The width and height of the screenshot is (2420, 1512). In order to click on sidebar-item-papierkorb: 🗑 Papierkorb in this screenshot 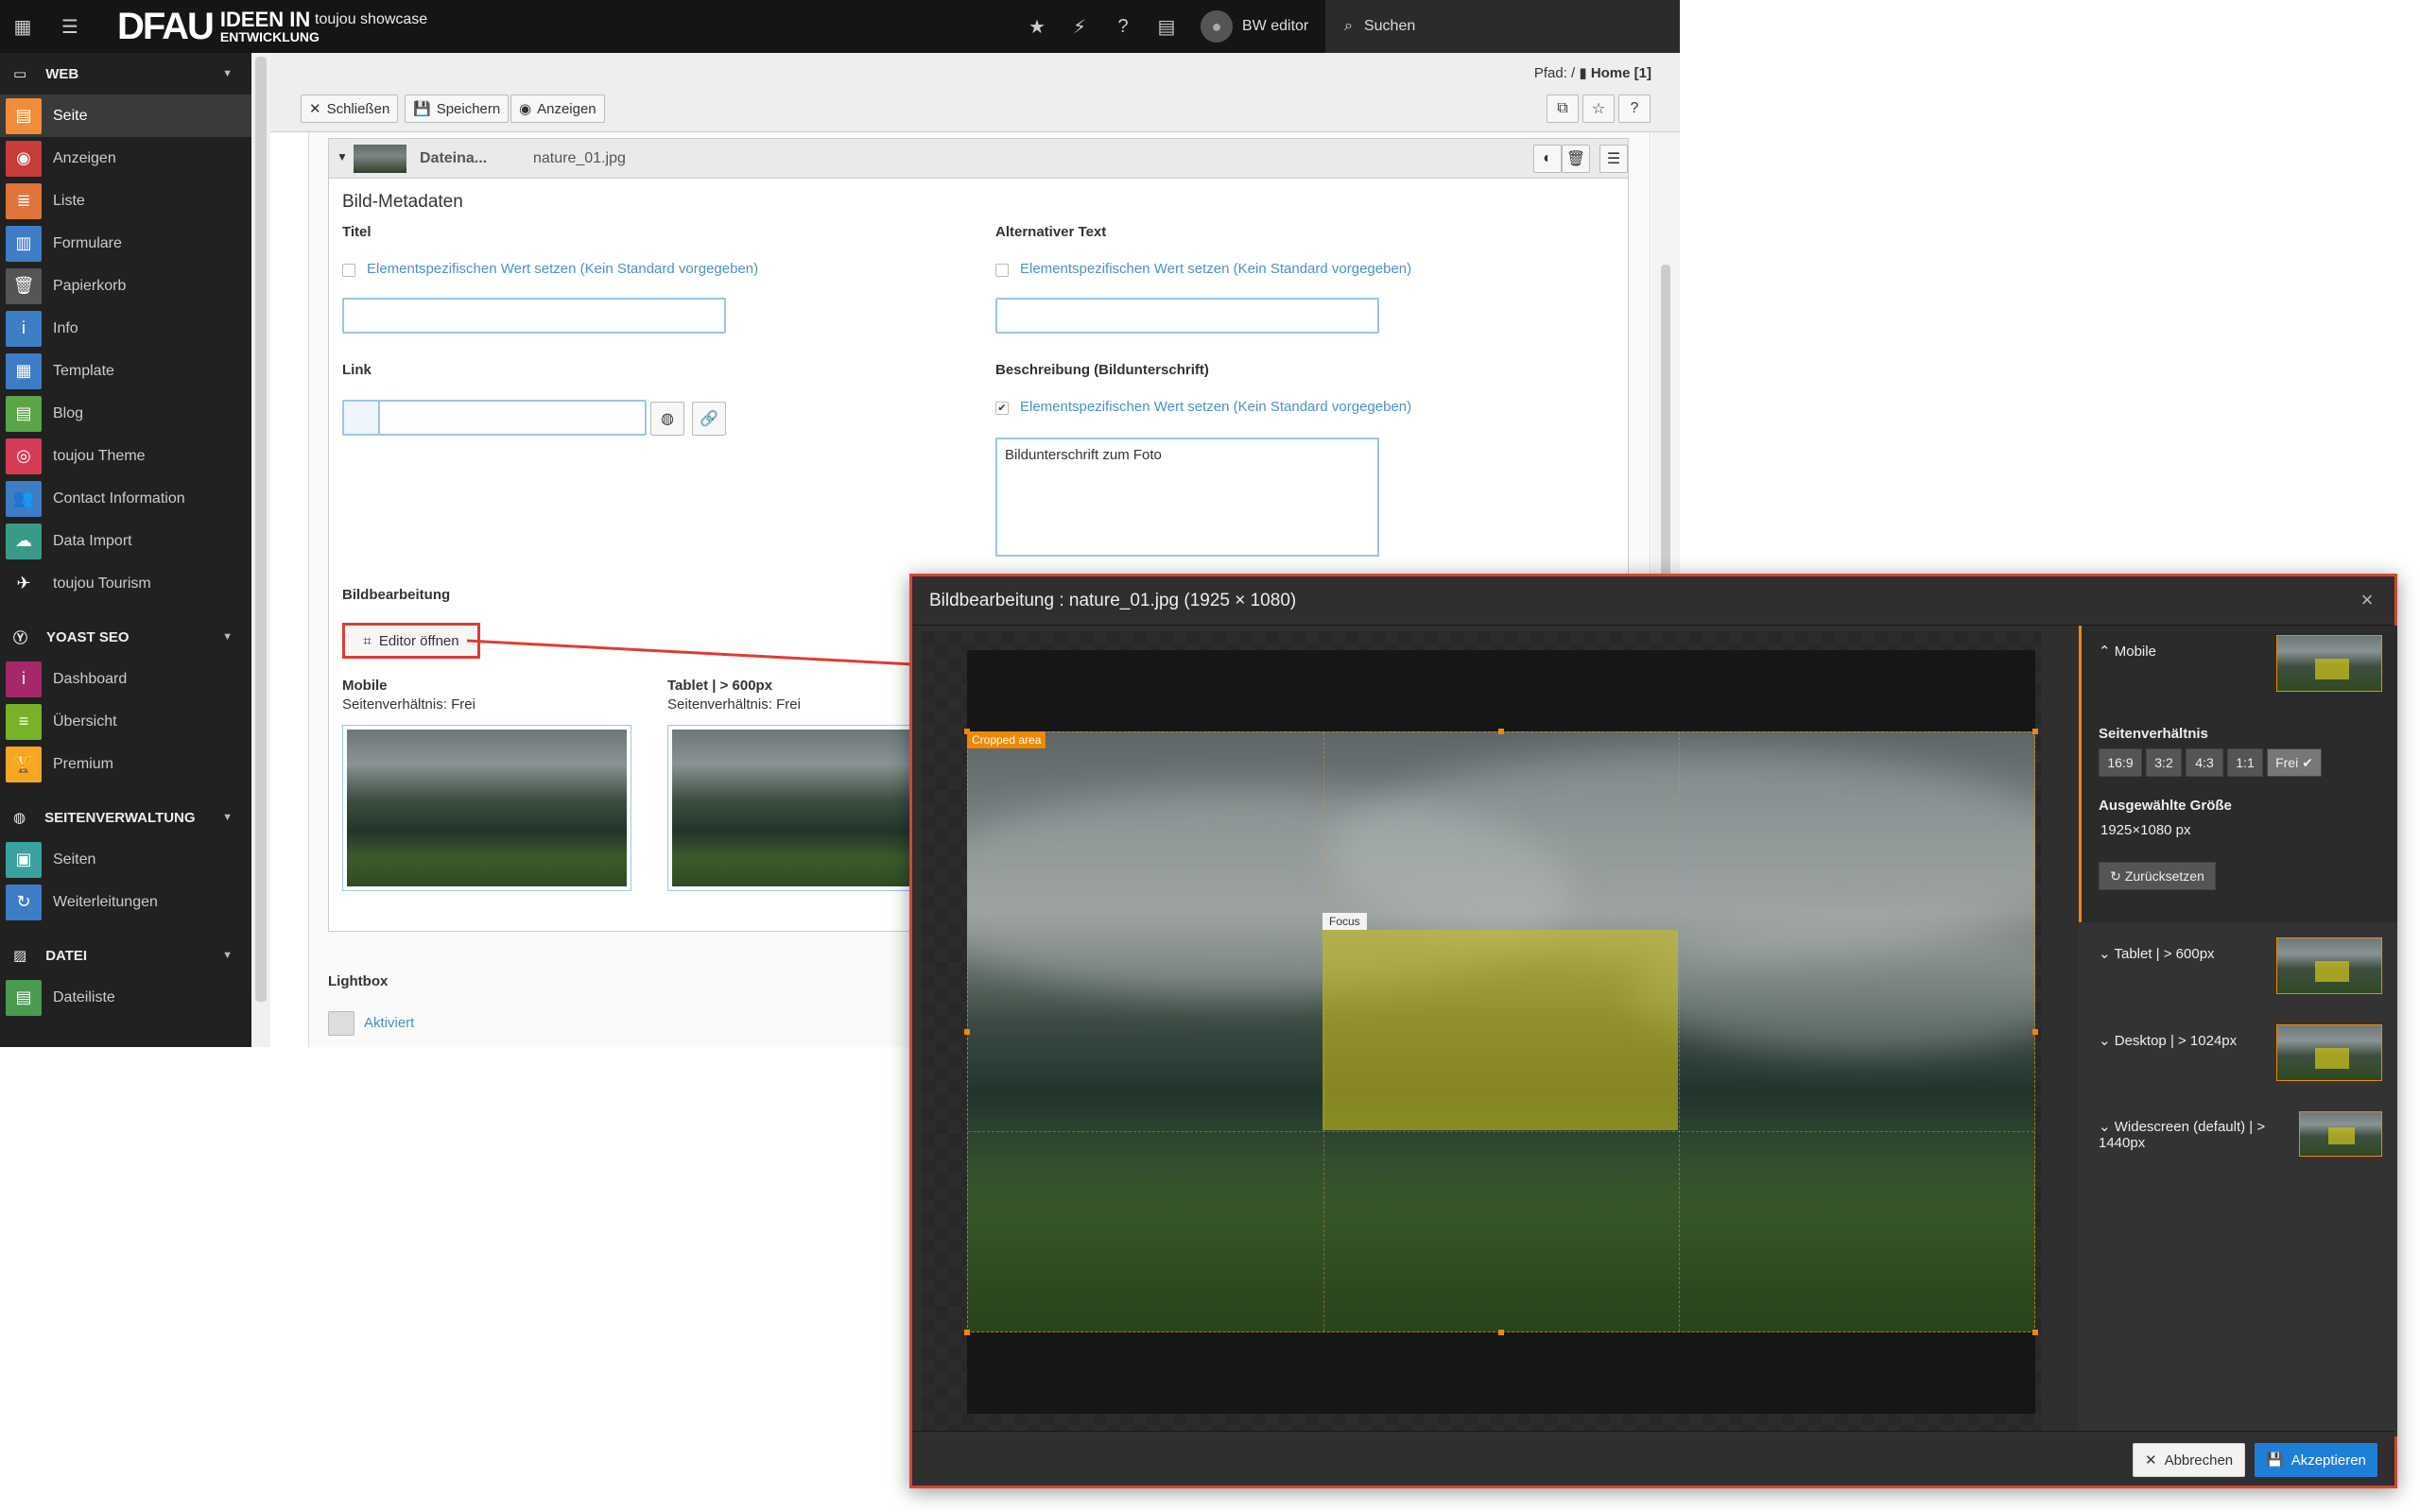, I will do `click(125, 286)`.